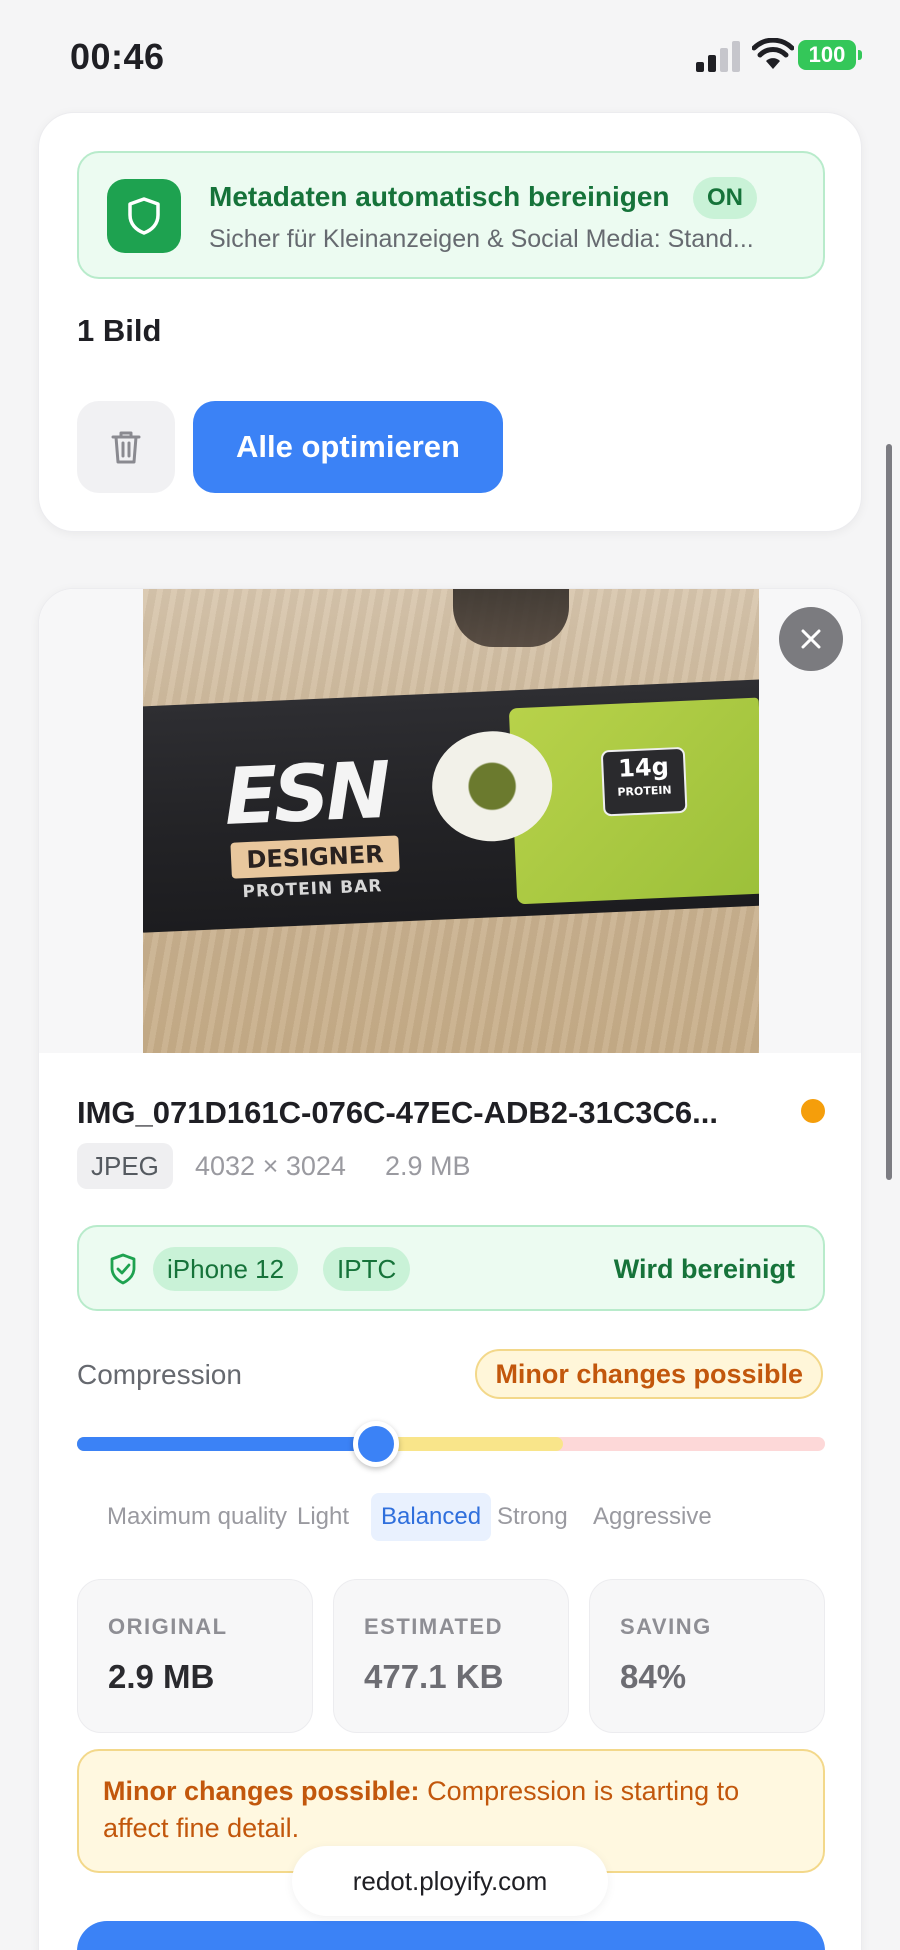 The image size is (900, 1950). I want to click on image-count: 1 Bild, so click(119, 330).